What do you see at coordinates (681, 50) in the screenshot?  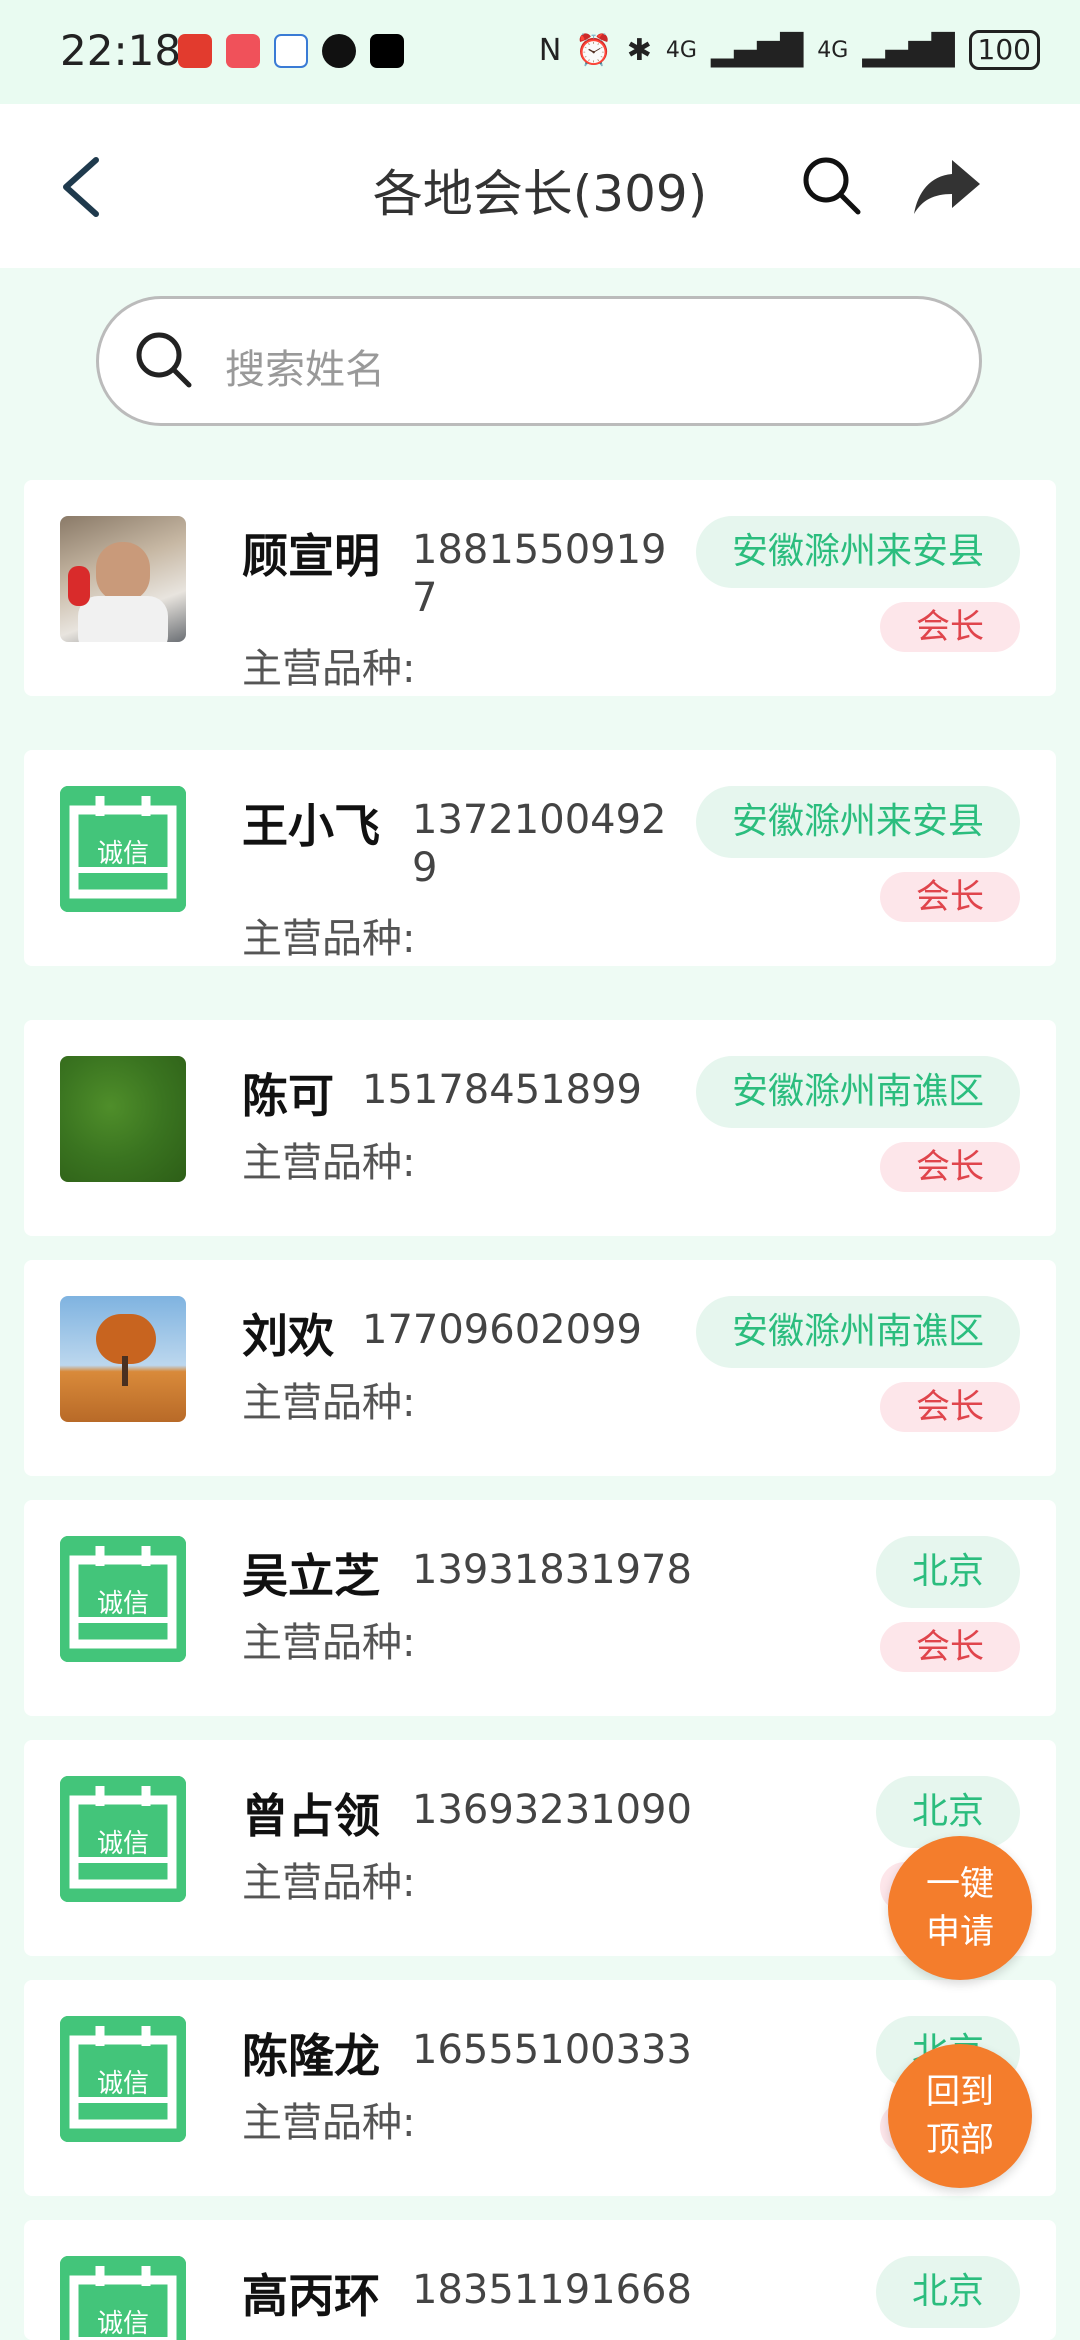 I see `signal-1-label: 4G` at bounding box center [681, 50].